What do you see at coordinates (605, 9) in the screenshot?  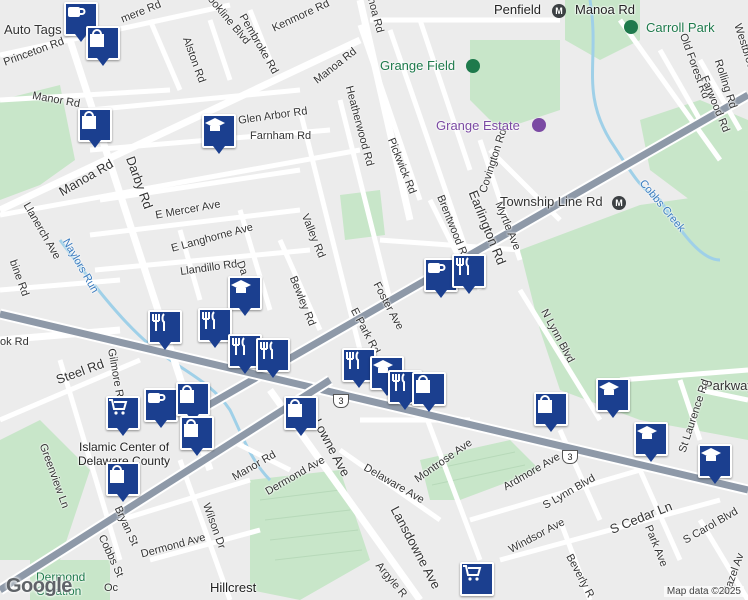 I see `manoa-rd-station-label: Manoa Rd` at bounding box center [605, 9].